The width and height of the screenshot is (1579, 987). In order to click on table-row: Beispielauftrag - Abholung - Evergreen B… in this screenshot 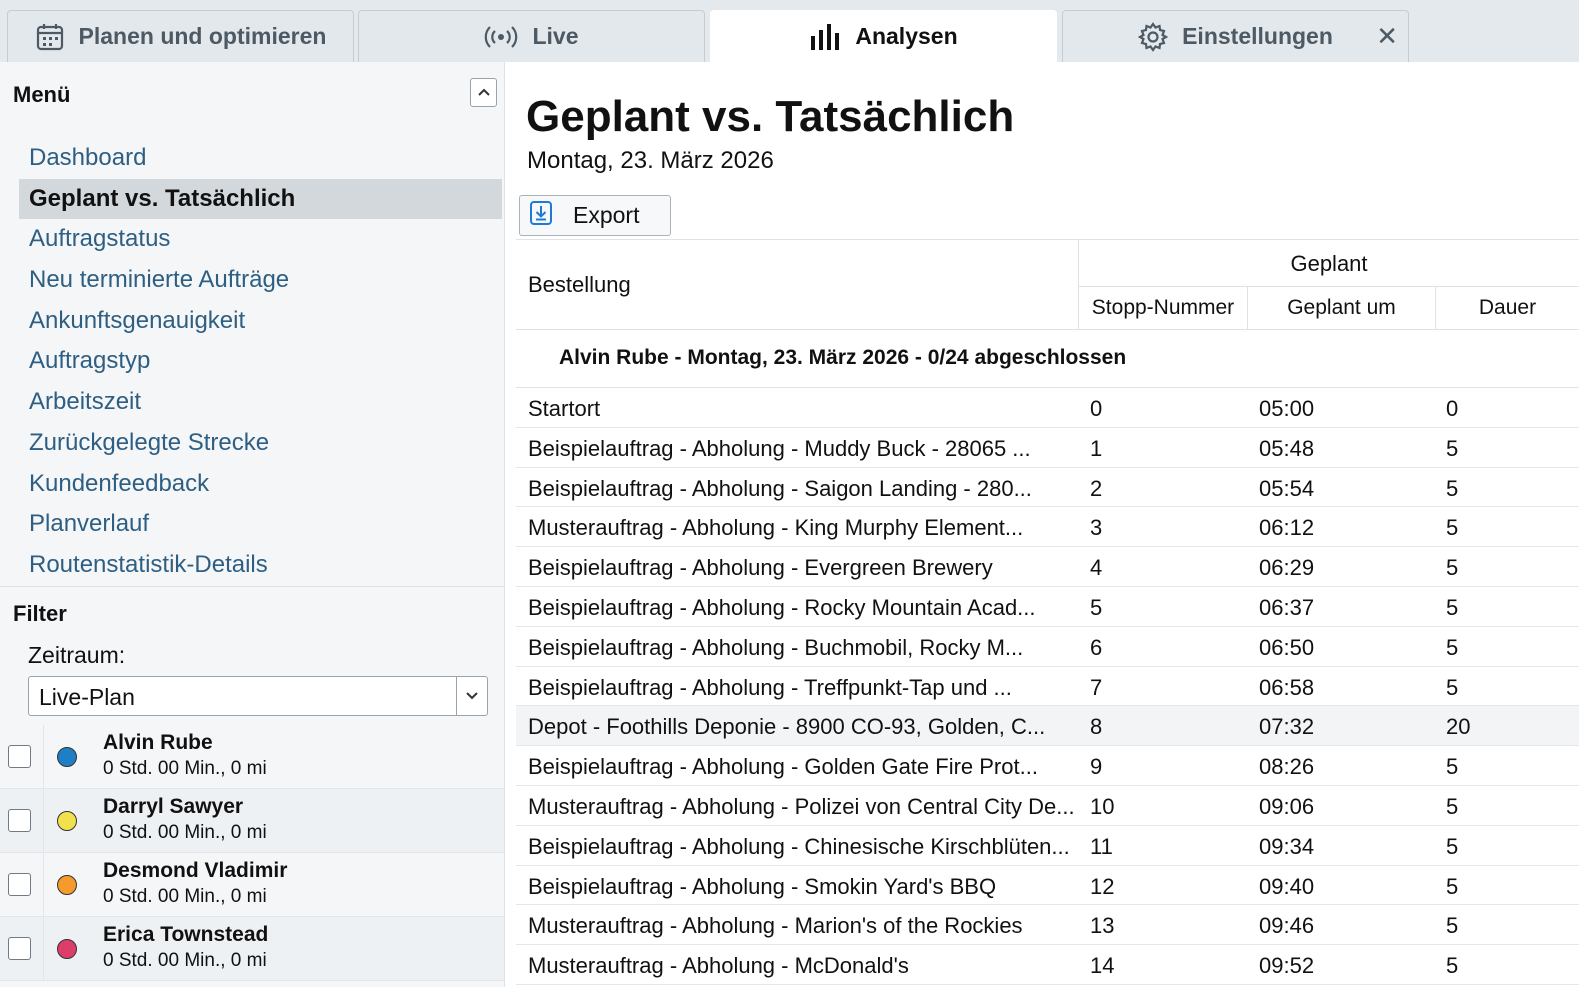, I will do `click(1047, 567)`.